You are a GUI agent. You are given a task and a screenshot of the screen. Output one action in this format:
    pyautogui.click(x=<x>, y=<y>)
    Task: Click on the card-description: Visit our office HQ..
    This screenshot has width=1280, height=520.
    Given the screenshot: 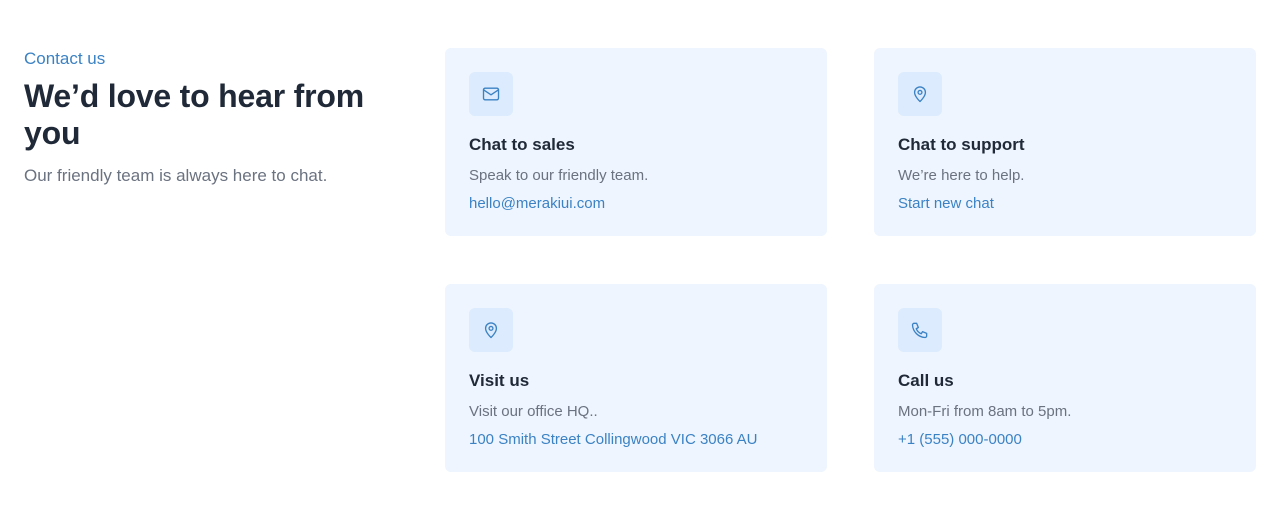 What is the action you would take?
    pyautogui.click(x=533, y=411)
    